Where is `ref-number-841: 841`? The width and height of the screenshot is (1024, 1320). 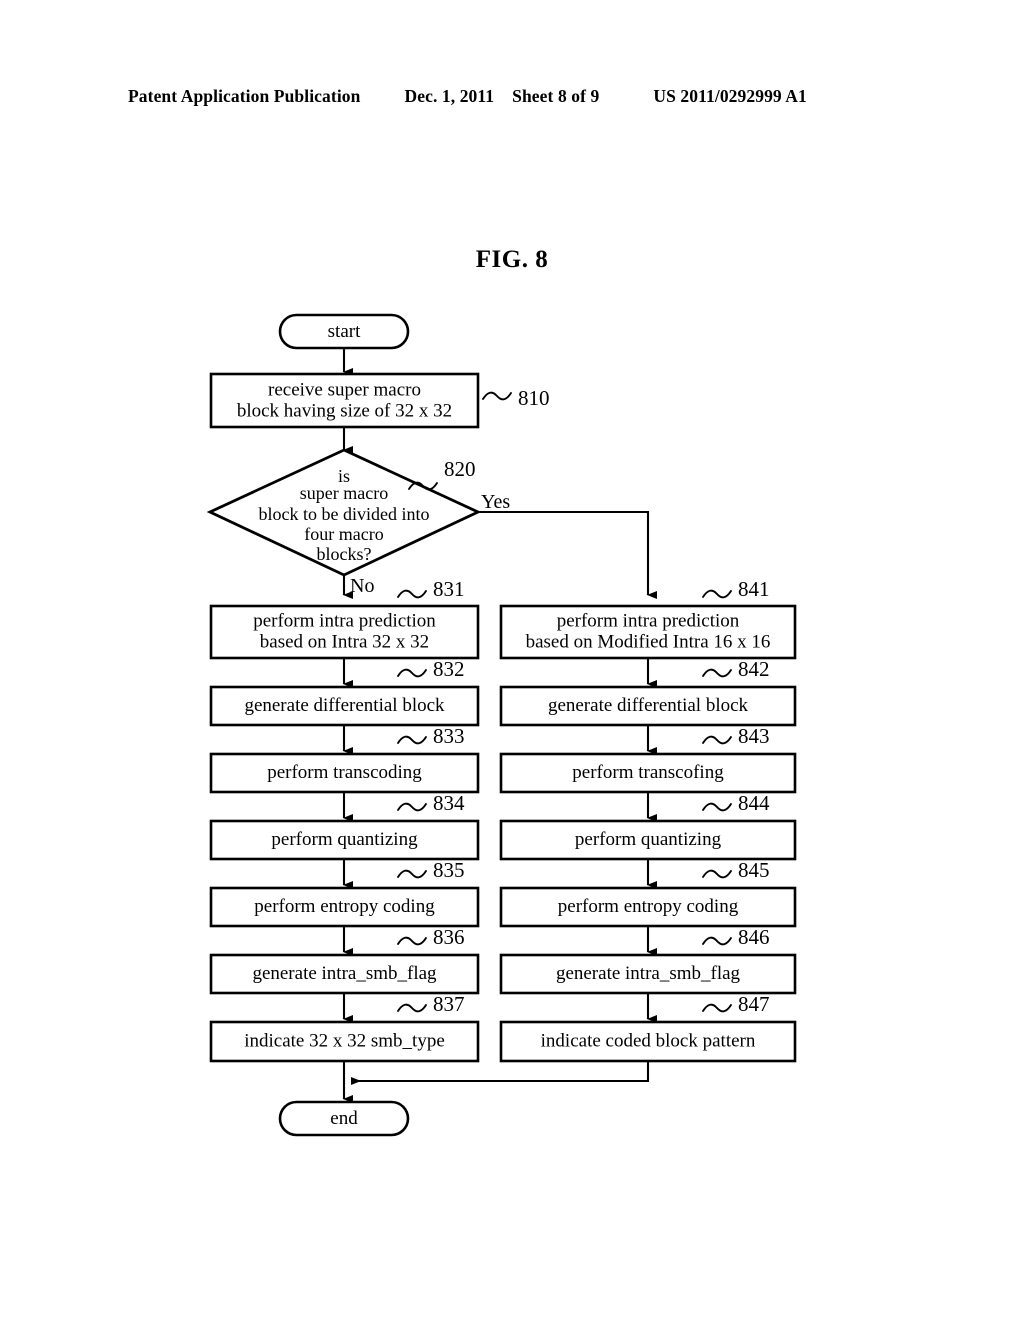
ref-number-841: 841 is located at coordinates (754, 589).